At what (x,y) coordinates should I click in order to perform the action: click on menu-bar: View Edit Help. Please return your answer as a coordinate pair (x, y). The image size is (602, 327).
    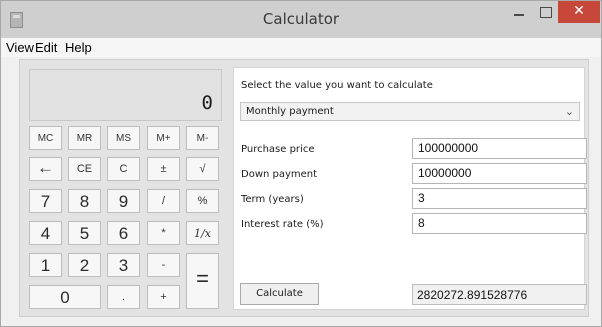
    Looking at the image, I should click on (301, 47).